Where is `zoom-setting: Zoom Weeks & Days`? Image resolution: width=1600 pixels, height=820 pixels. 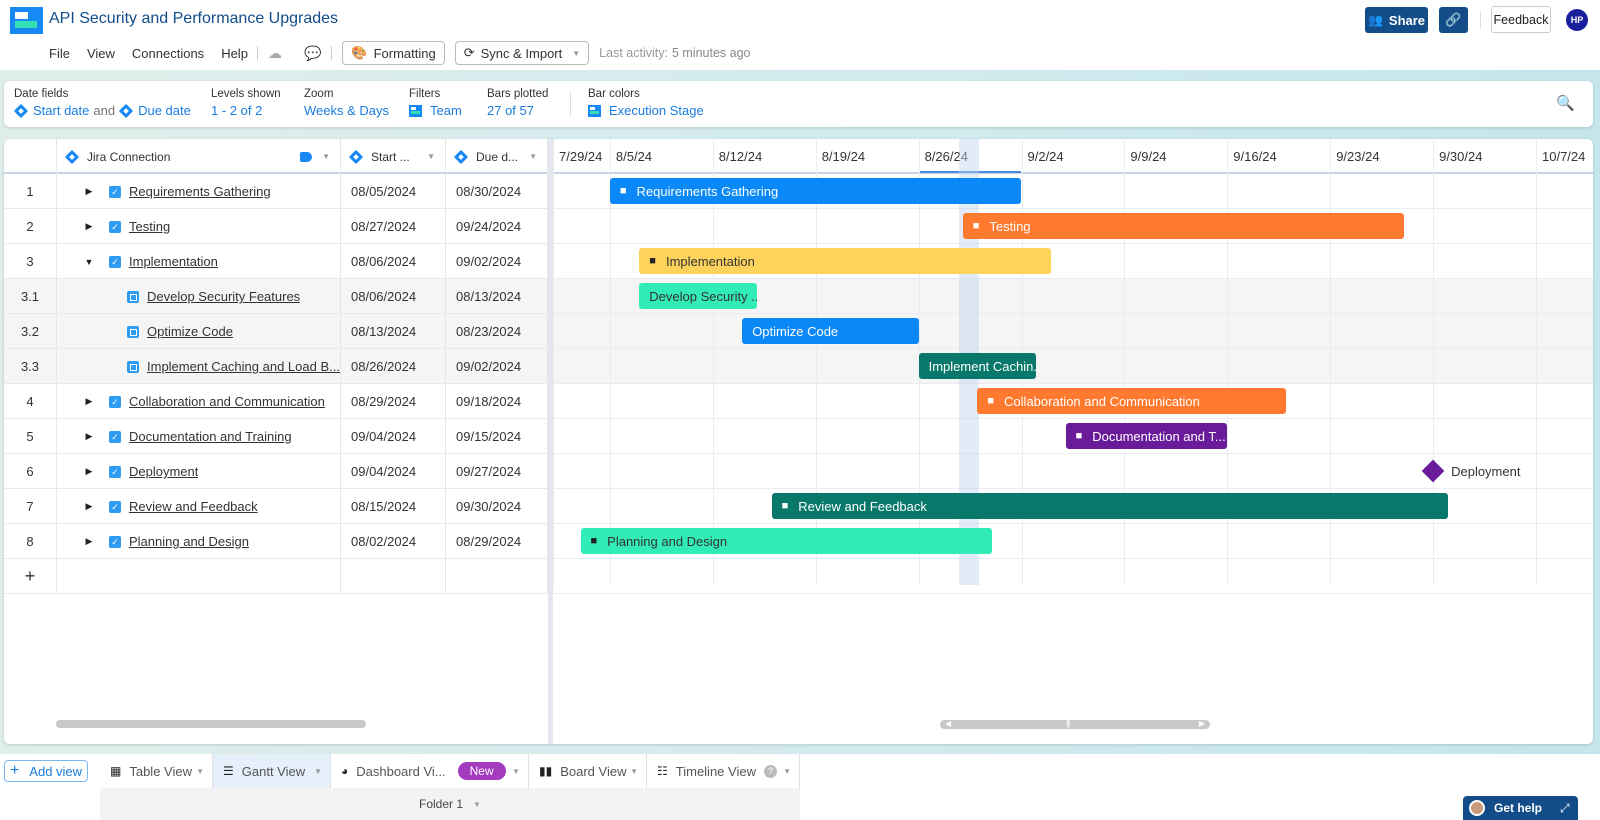
zoom-setting: Zoom Weeks & Days is located at coordinates (346, 103).